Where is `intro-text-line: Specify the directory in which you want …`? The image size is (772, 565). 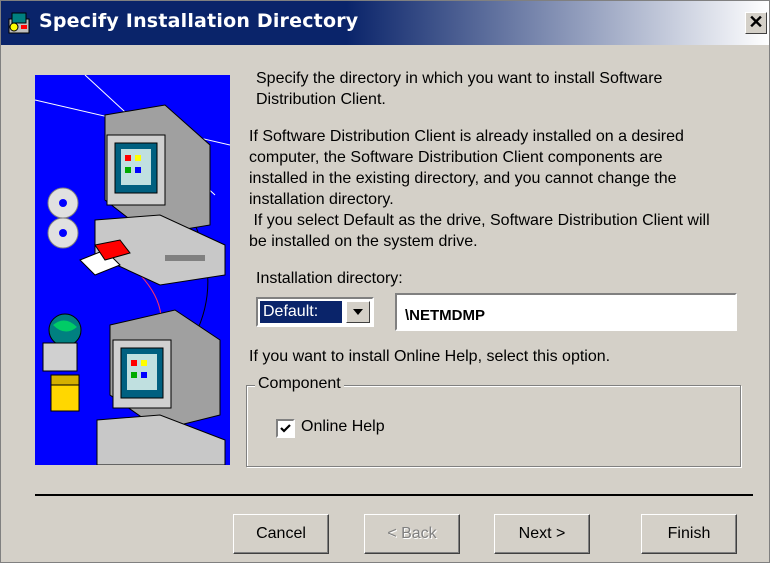
intro-text-line: Specify the directory in which you want … is located at coordinates (459, 78).